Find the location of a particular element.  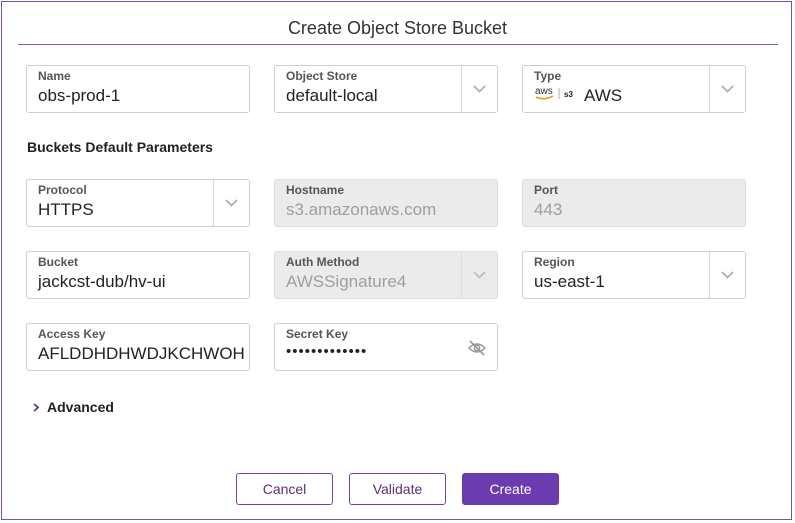

advanced-toggle: Advanced is located at coordinates (73, 407).